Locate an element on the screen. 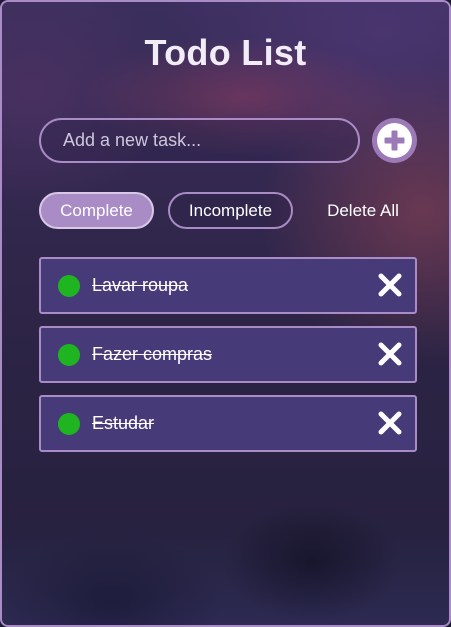 This screenshot has height=627, width=451. new-task-input is located at coordinates (199, 140).